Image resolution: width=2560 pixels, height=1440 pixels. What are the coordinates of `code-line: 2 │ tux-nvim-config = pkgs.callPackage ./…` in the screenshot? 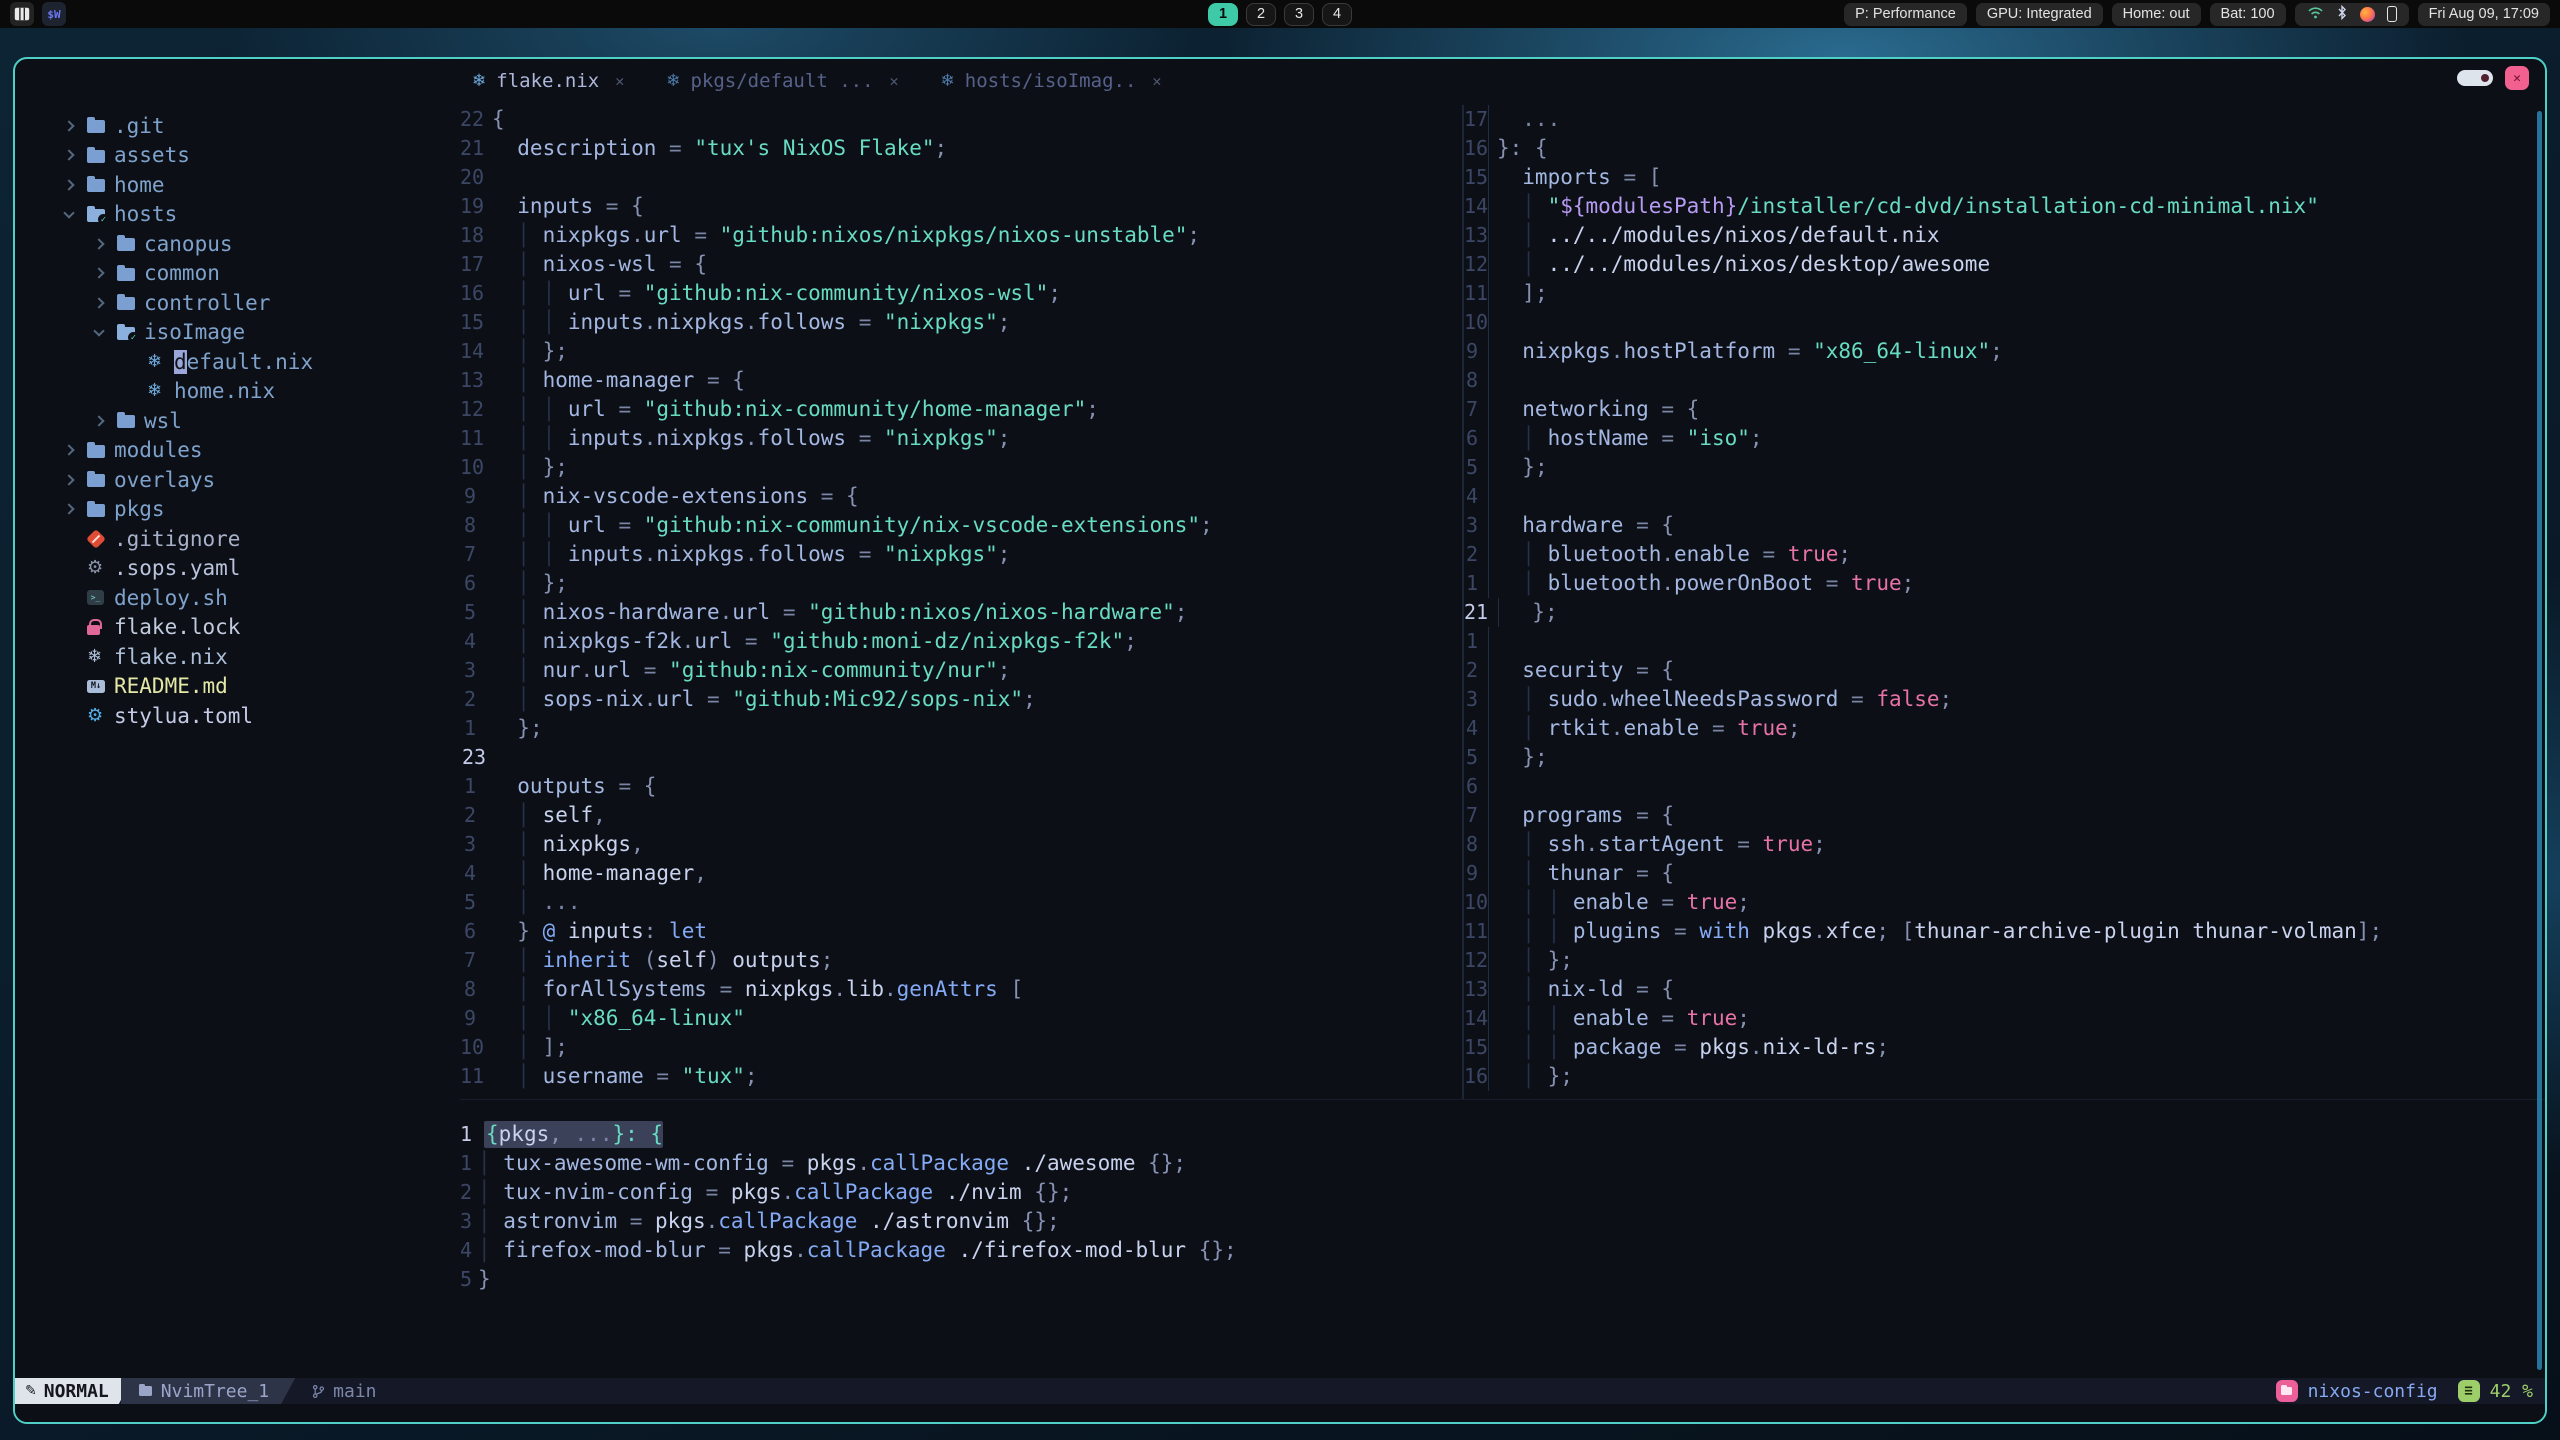 It's located at (1502, 1192).